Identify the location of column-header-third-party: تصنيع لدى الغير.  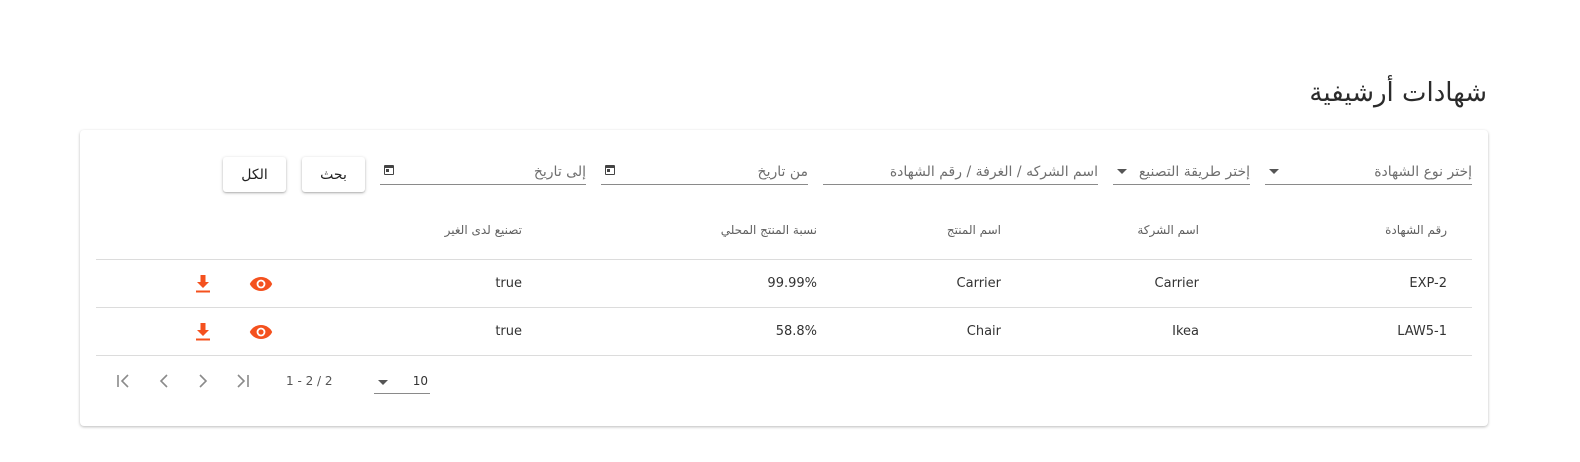
(483, 229).